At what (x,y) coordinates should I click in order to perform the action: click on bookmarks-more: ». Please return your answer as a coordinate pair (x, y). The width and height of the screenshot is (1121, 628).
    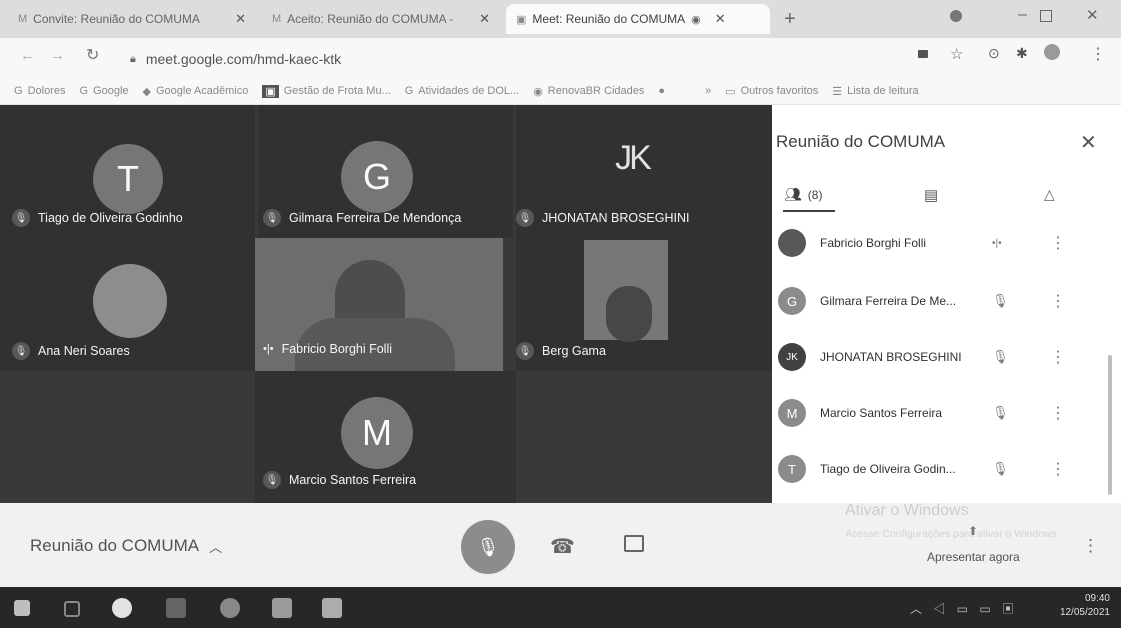
    Looking at the image, I should click on (708, 91).